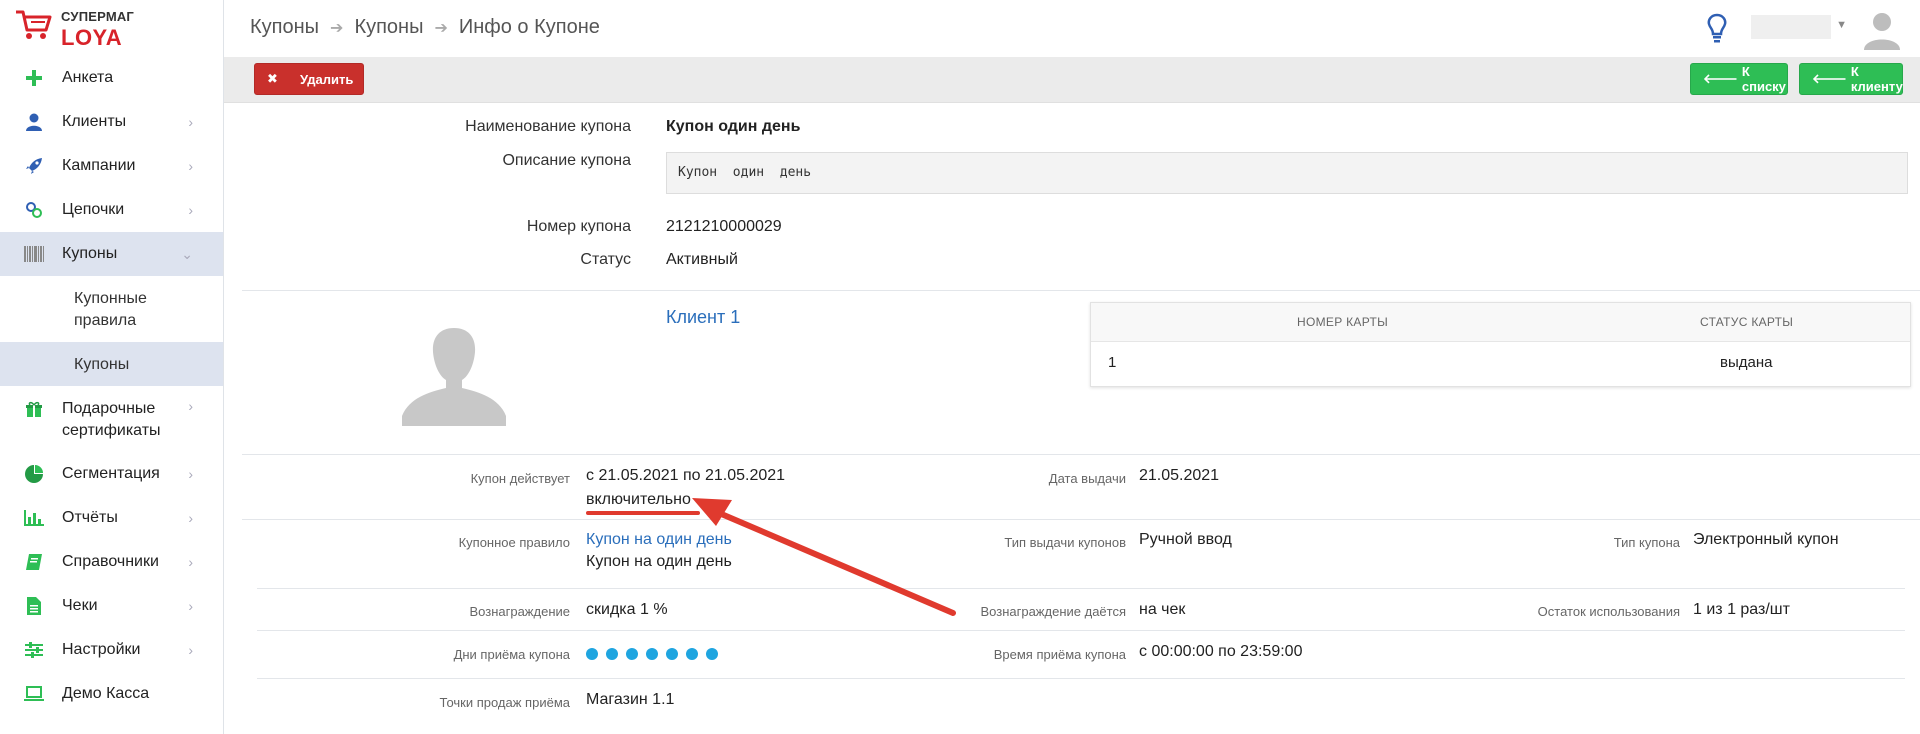 This screenshot has height=734, width=1920. I want to click on issue-date-value: 21.05.2021, so click(1179, 475).